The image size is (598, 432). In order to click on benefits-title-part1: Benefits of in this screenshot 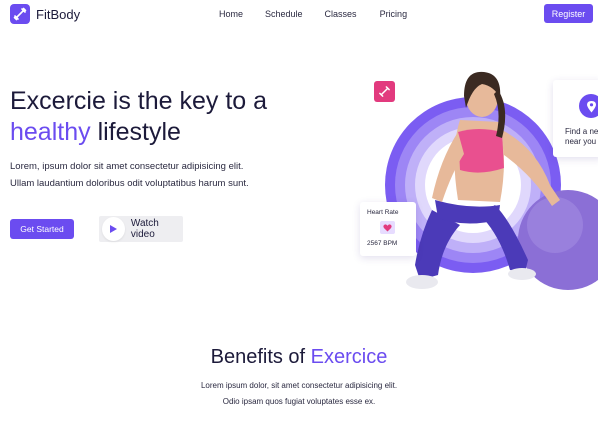, I will do `click(260, 357)`.